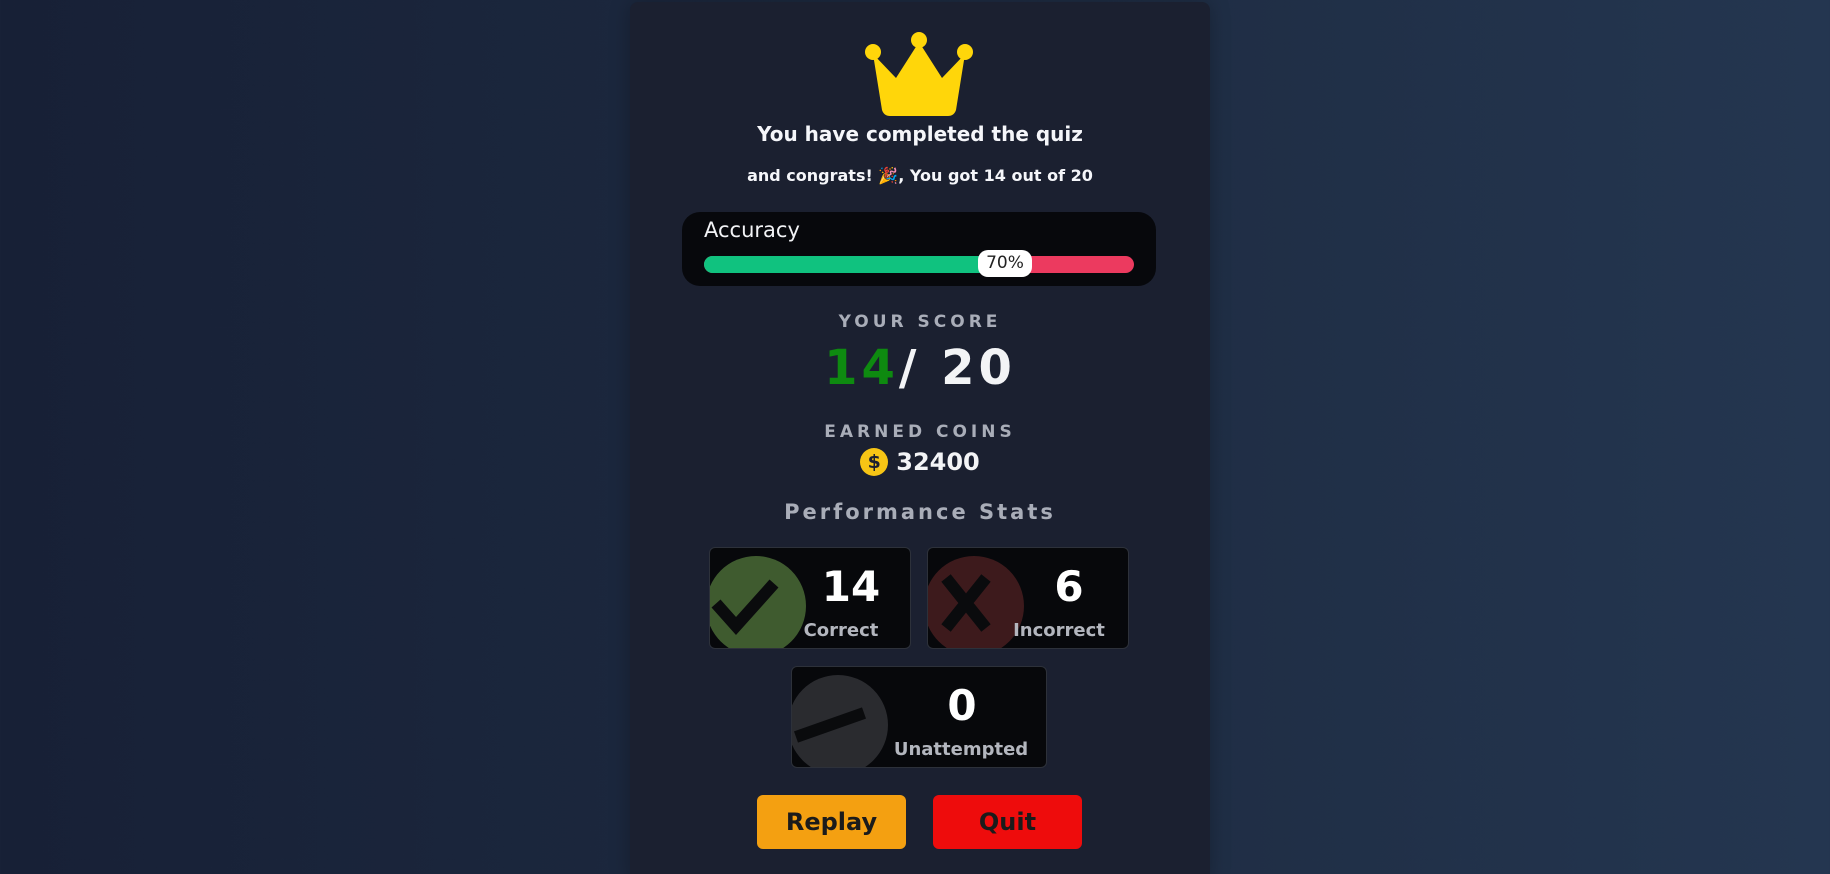  What do you see at coordinates (861, 368) in the screenshot?
I see `score-got: 14` at bounding box center [861, 368].